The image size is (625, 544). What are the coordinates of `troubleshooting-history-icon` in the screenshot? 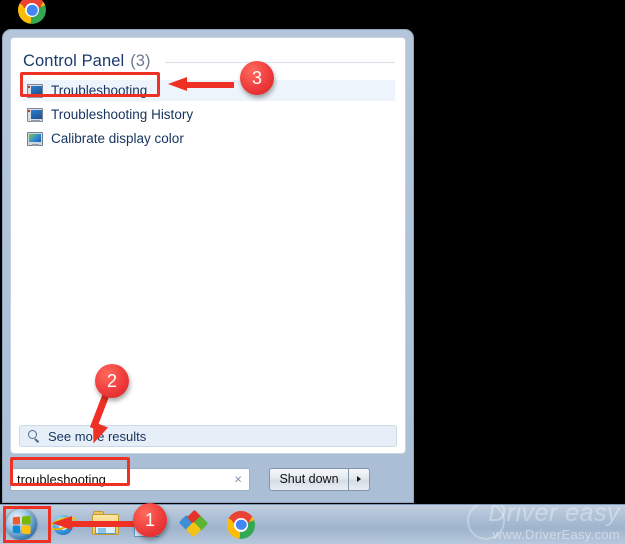 It's located at (35, 114).